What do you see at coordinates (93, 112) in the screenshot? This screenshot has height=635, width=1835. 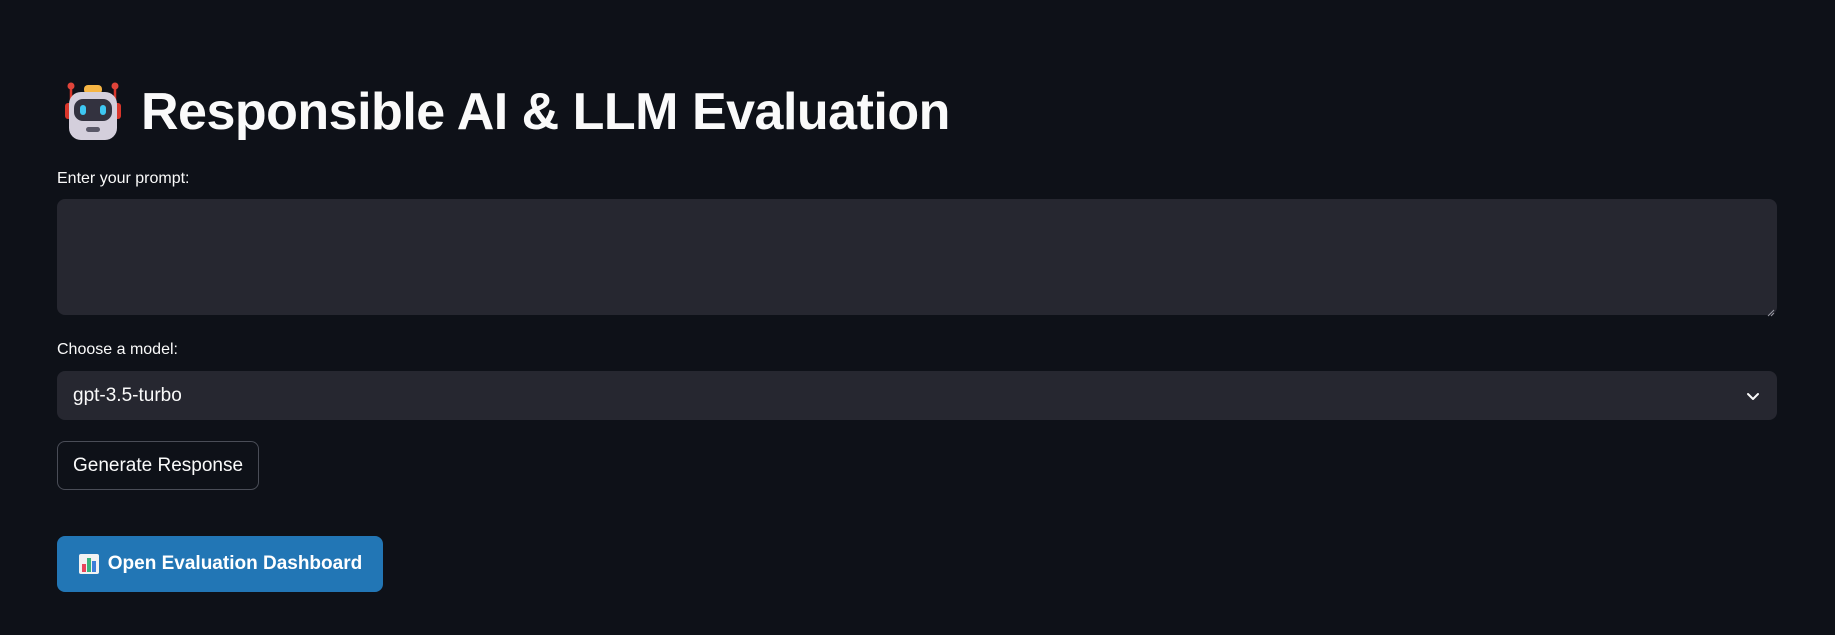 I see `robot-icon` at bounding box center [93, 112].